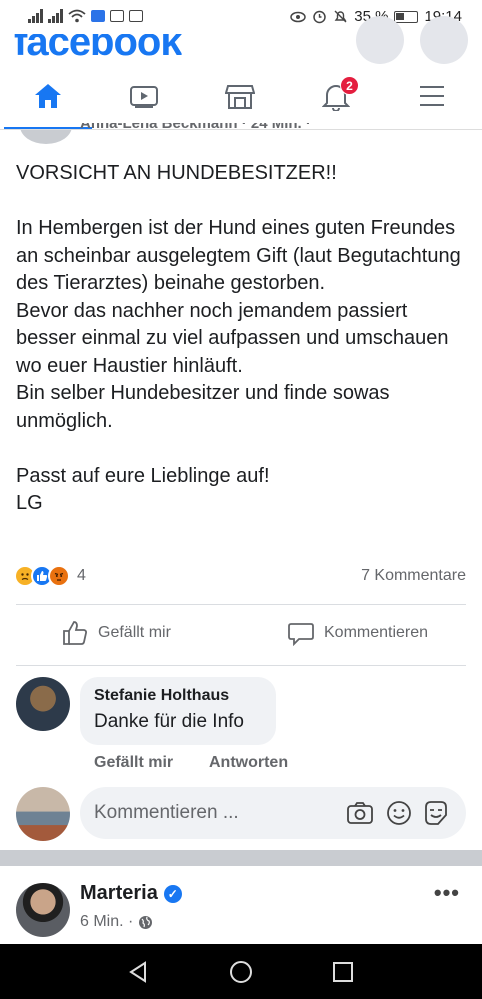  Describe the element at coordinates (340, 16) in the screenshot. I see `mute-icon` at that location.